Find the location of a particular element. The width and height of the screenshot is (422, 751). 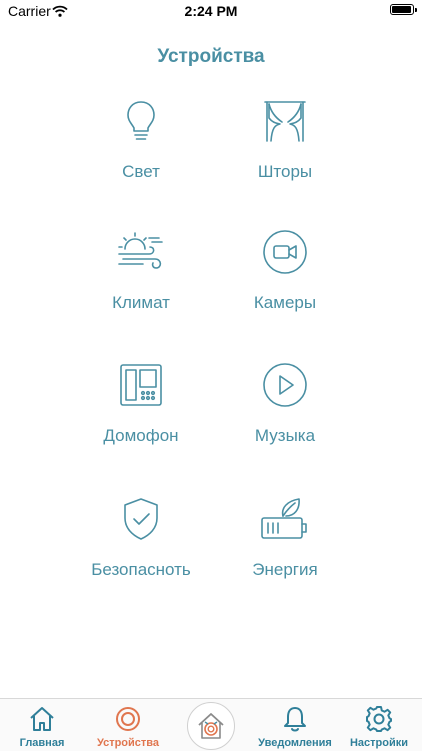

device-label-curtains: Шторы is located at coordinates (285, 171).